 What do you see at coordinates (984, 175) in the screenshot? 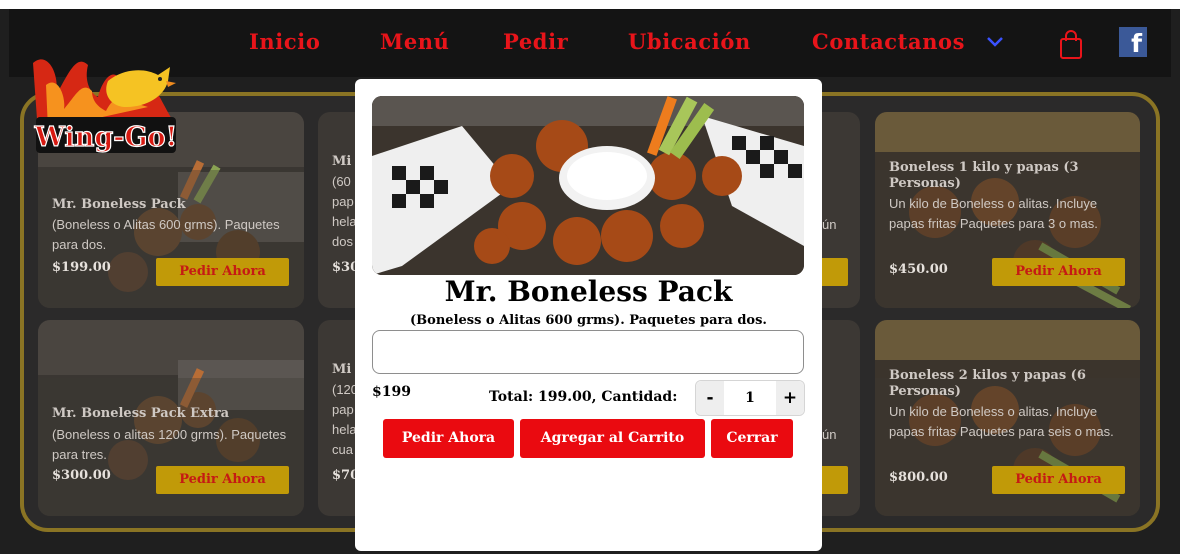
I see `product-name: Boneless 1 kilo y papas (3 Personas)` at bounding box center [984, 175].